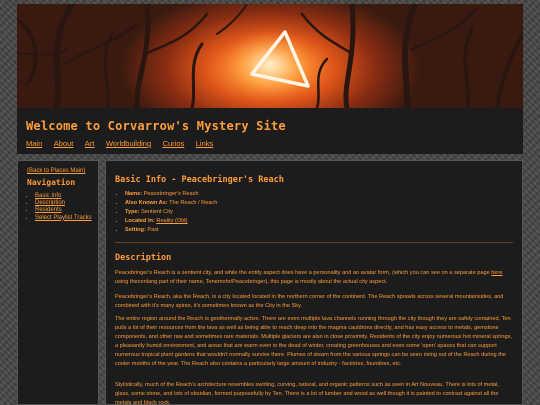 This screenshot has height=405, width=540. What do you see at coordinates (48, 210) in the screenshot?
I see `sidebar-link-residents: Residents` at bounding box center [48, 210].